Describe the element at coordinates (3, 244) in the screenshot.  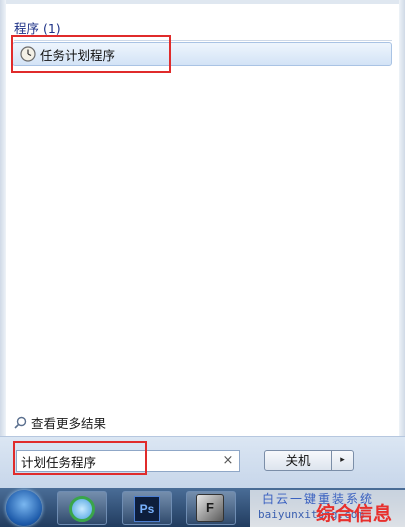
I see `menu-frame-left` at that location.